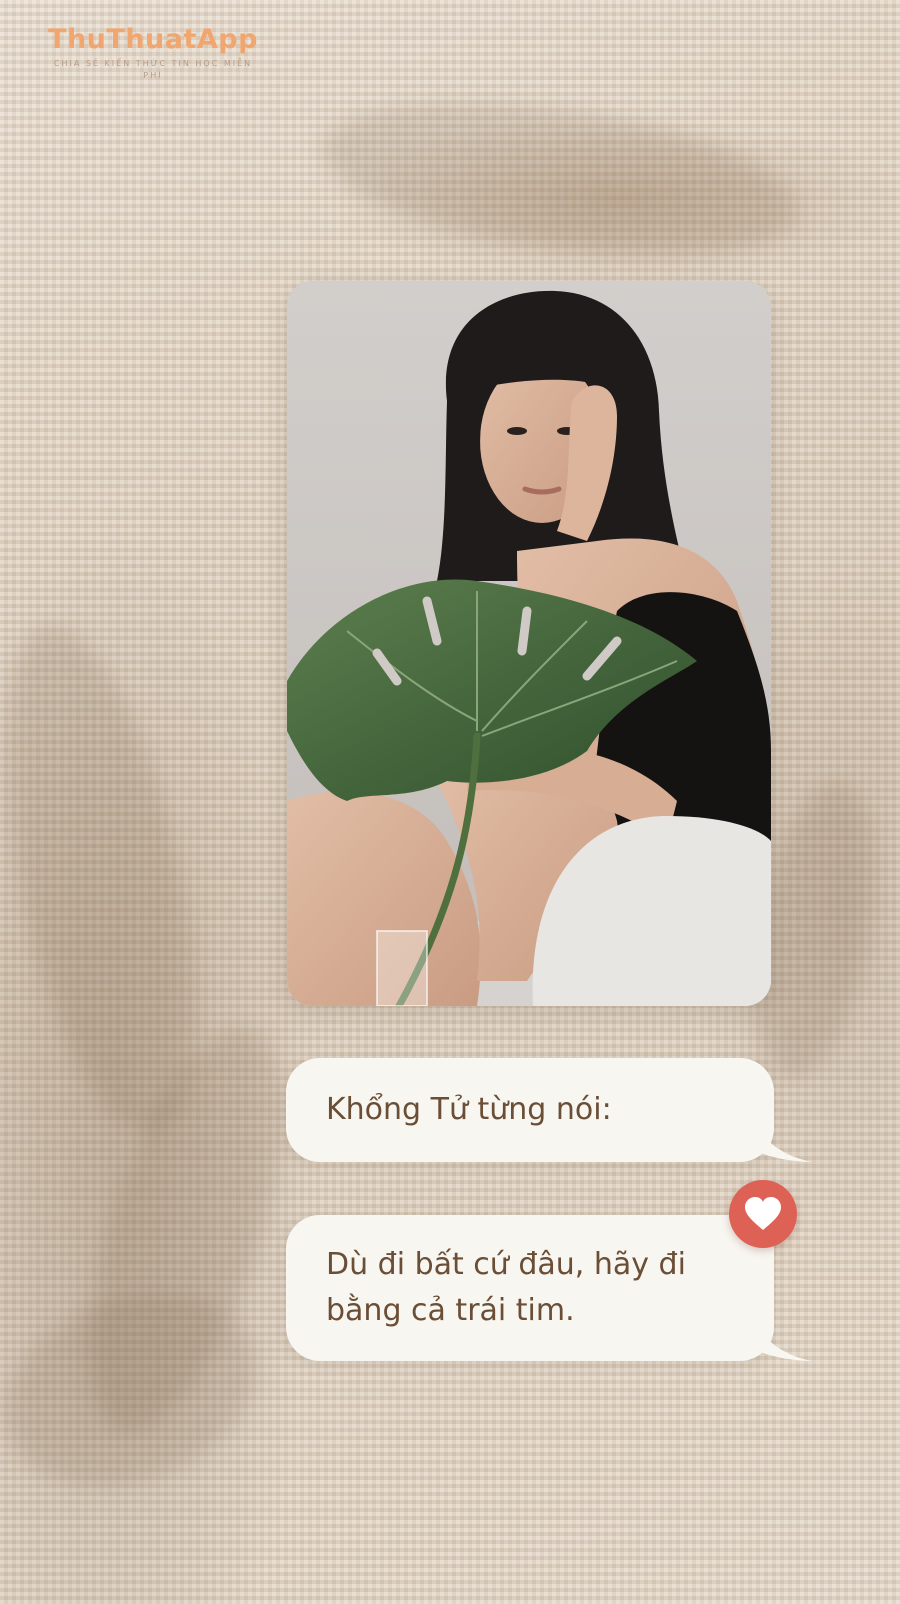 This screenshot has height=1604, width=900. I want to click on logo-text: ThuThuatApp, so click(153, 39).